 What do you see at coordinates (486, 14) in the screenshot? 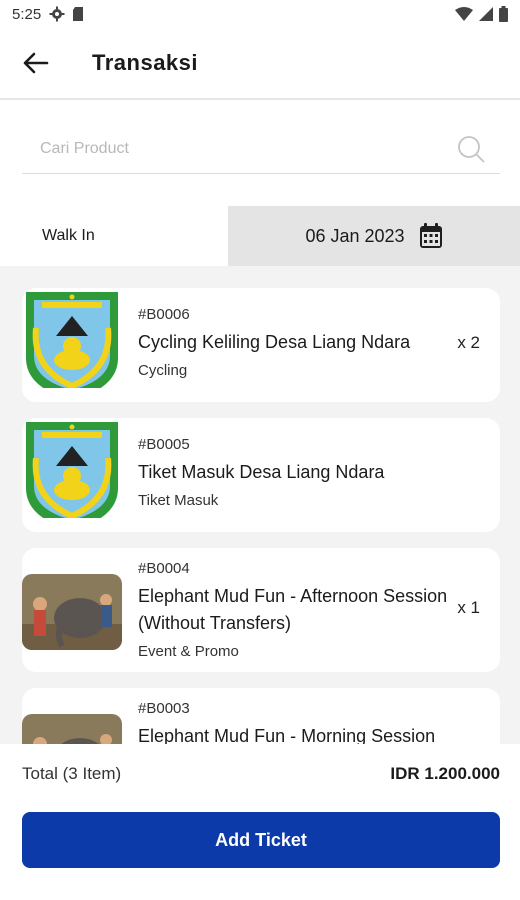
I see `signal-icon` at bounding box center [486, 14].